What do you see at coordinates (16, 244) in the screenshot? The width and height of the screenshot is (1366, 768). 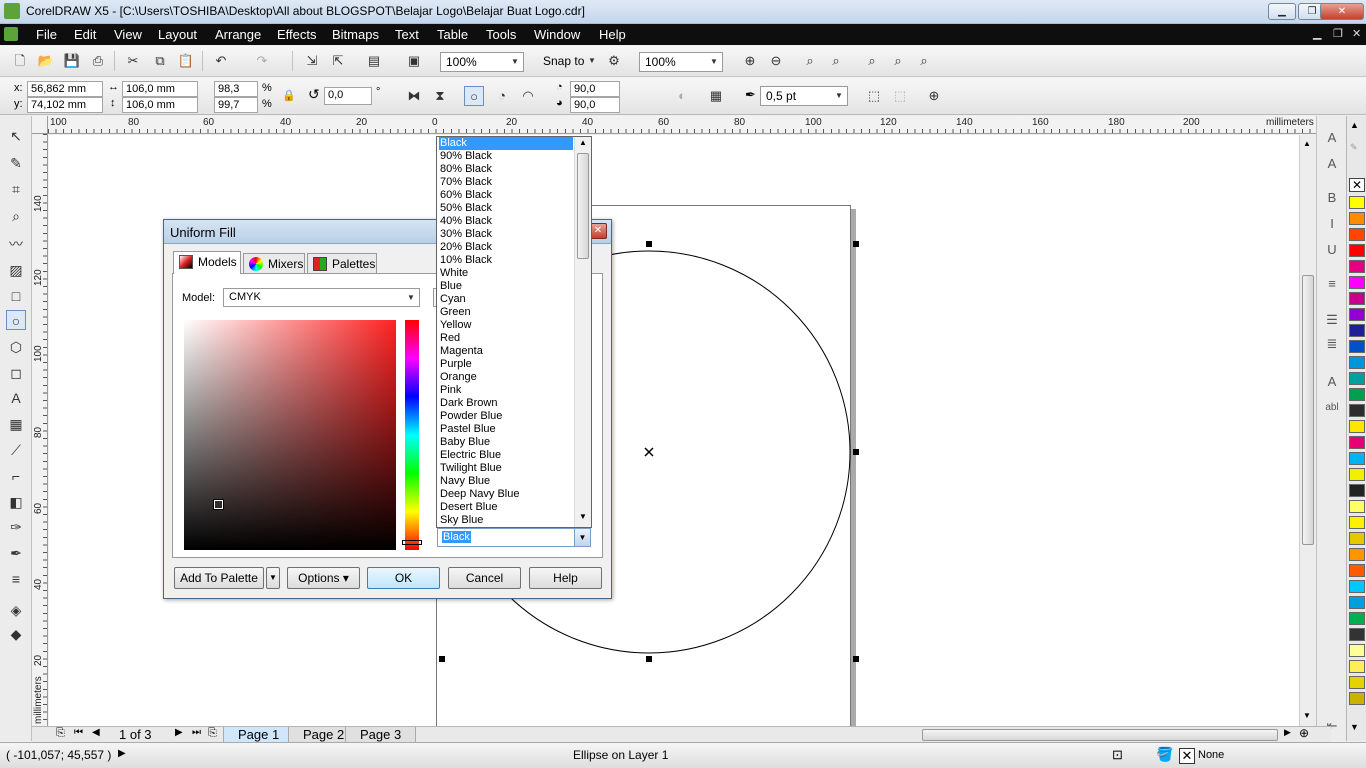 I see `freehand-tool-icon: 〰` at bounding box center [16, 244].